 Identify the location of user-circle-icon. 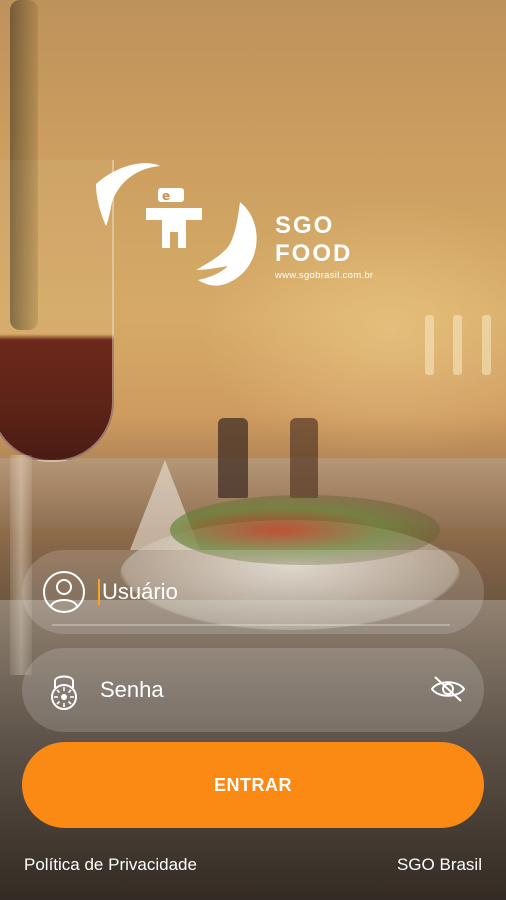
(64, 592).